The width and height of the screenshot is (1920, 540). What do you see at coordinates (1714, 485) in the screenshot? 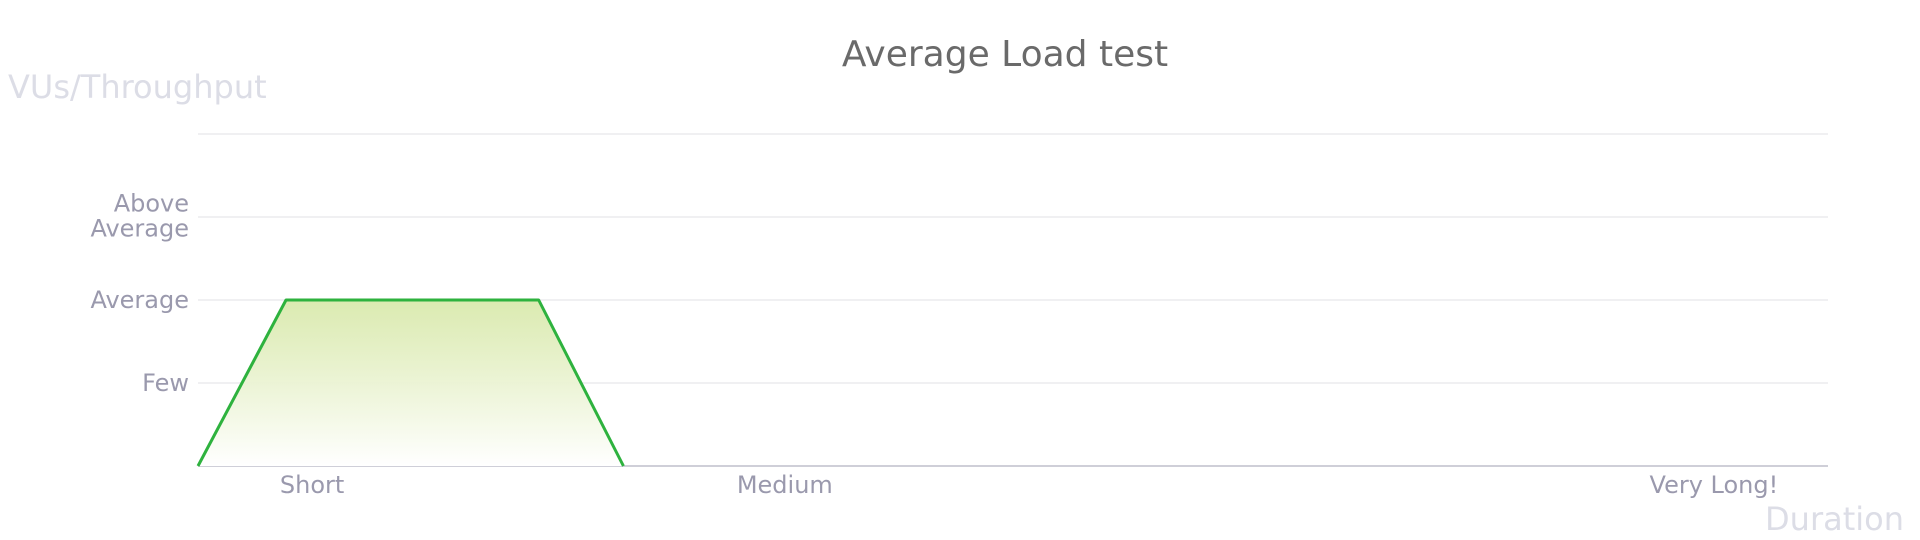
I see `x-tick-label: Very Long!` at bounding box center [1714, 485].